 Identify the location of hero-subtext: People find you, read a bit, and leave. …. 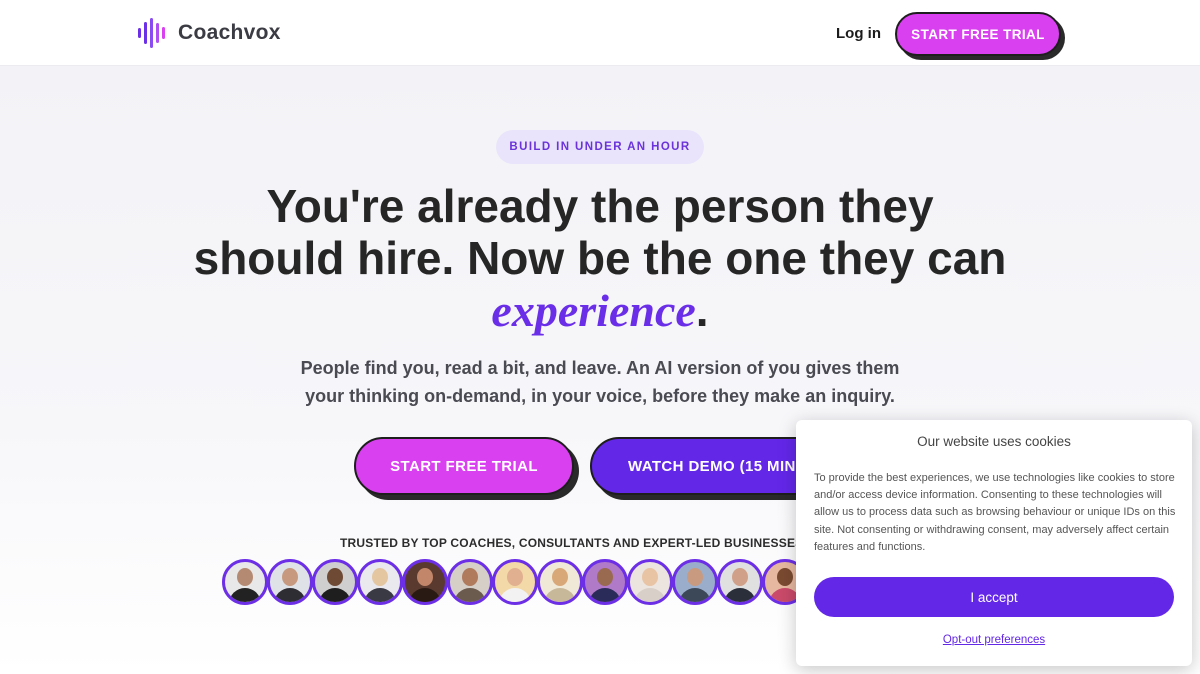
(600, 382).